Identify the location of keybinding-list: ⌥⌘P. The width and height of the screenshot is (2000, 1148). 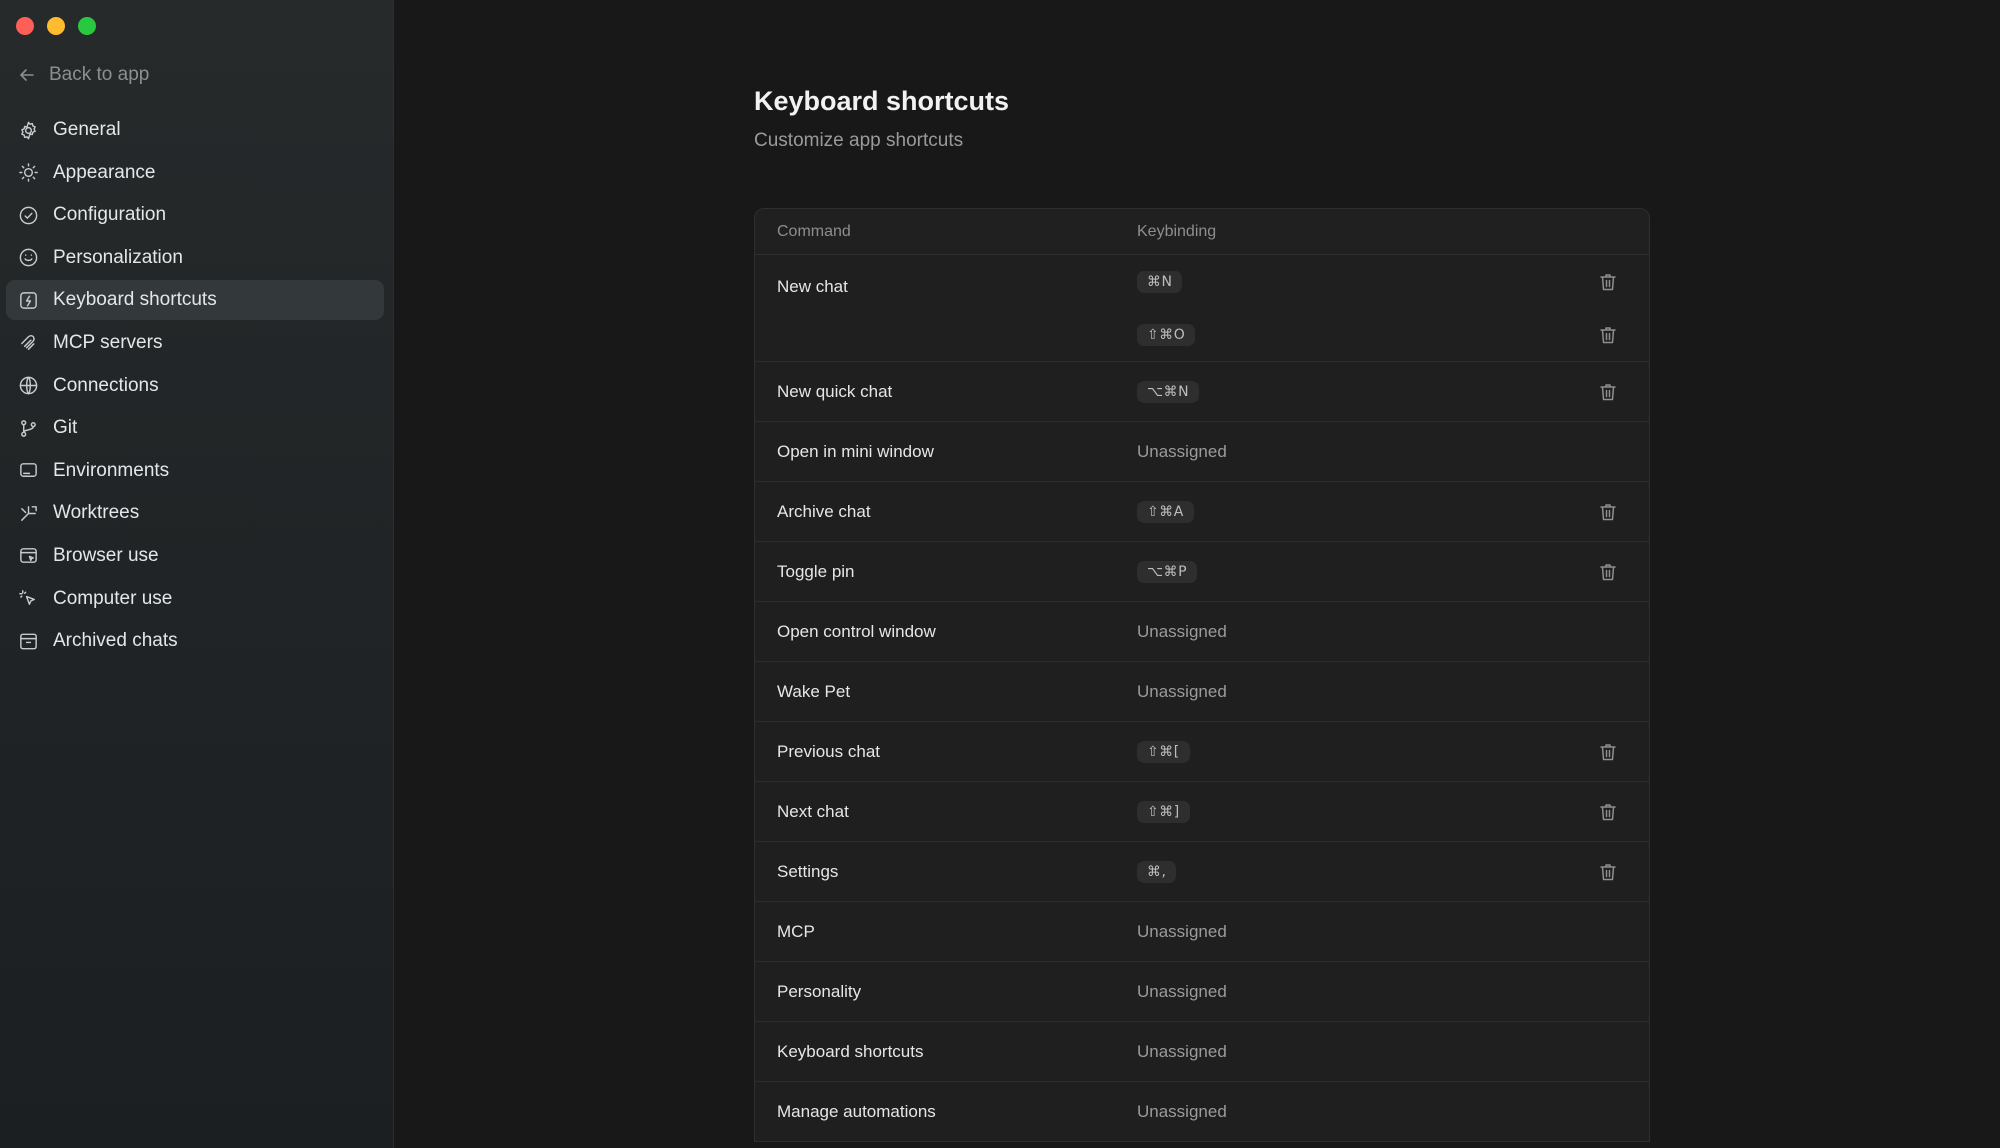
(1393, 571).